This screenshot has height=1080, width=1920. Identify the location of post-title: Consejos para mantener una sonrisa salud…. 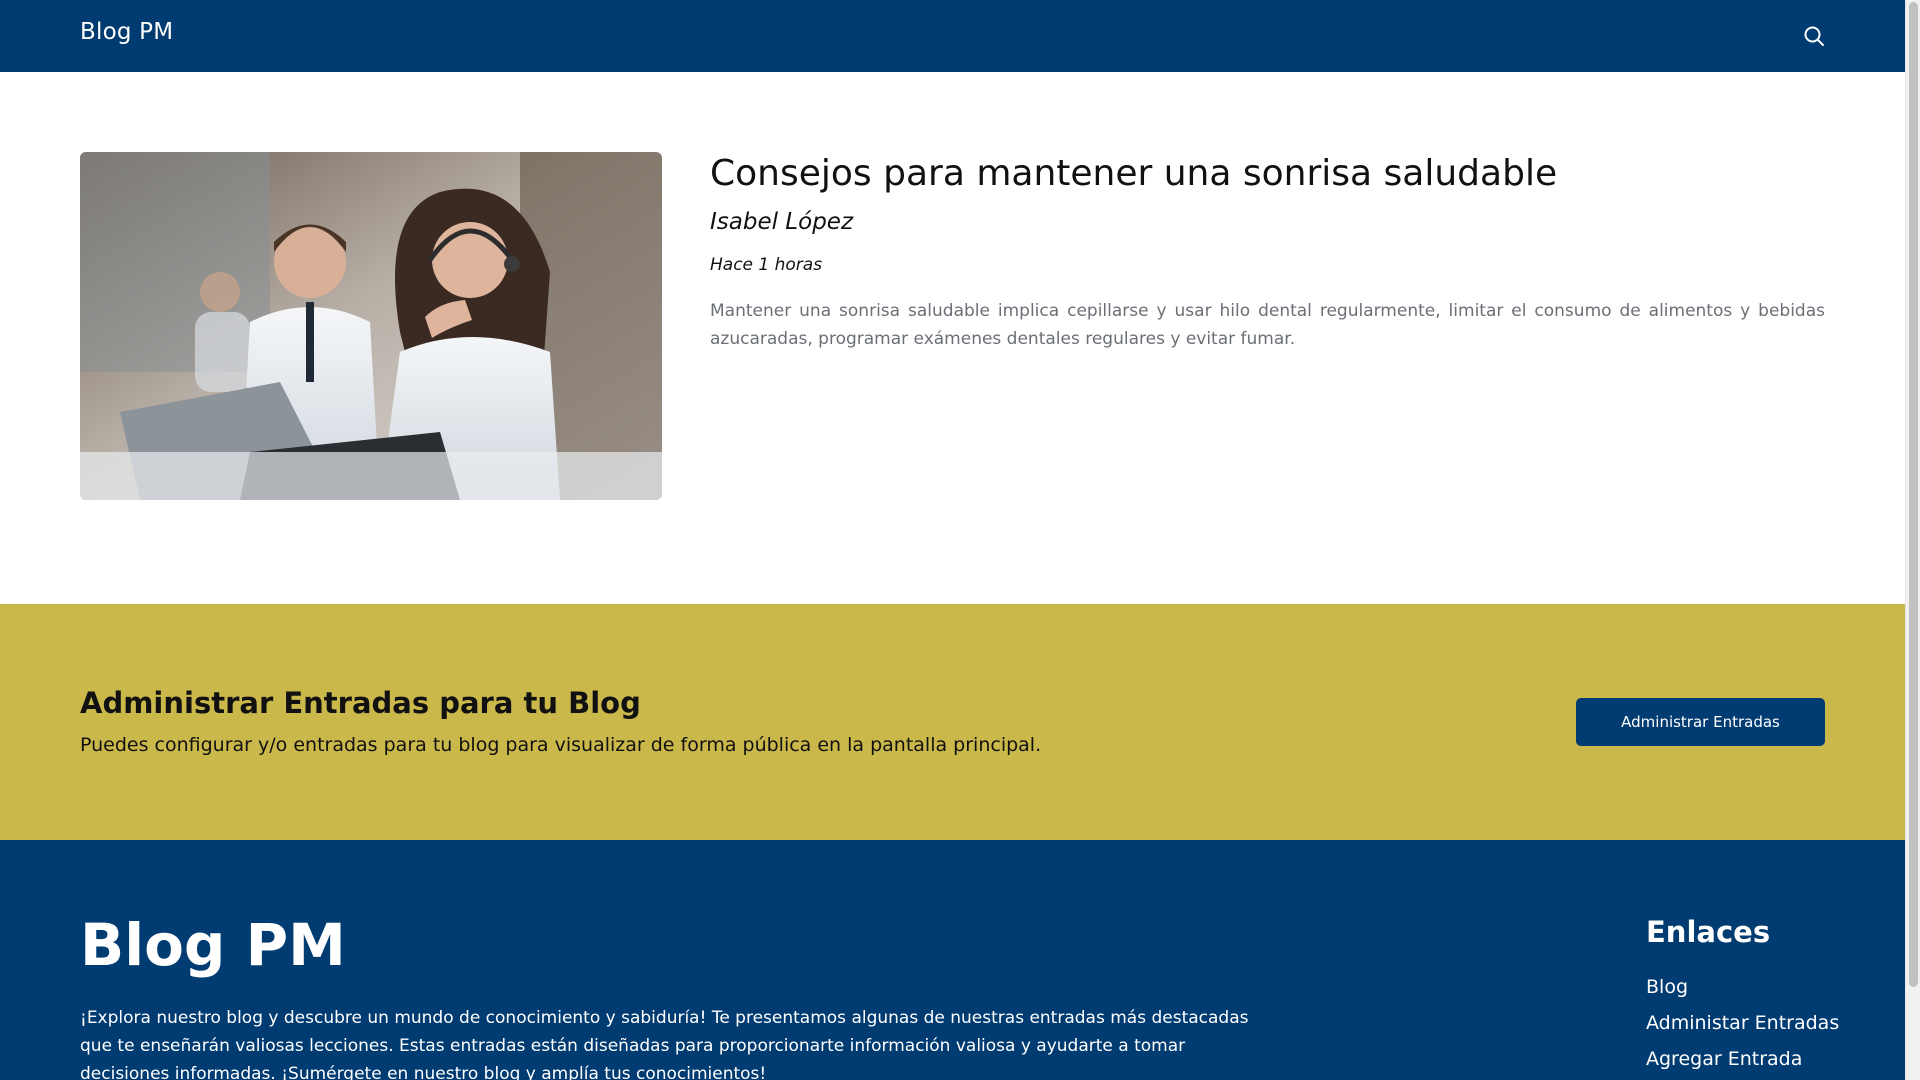
(1267, 173).